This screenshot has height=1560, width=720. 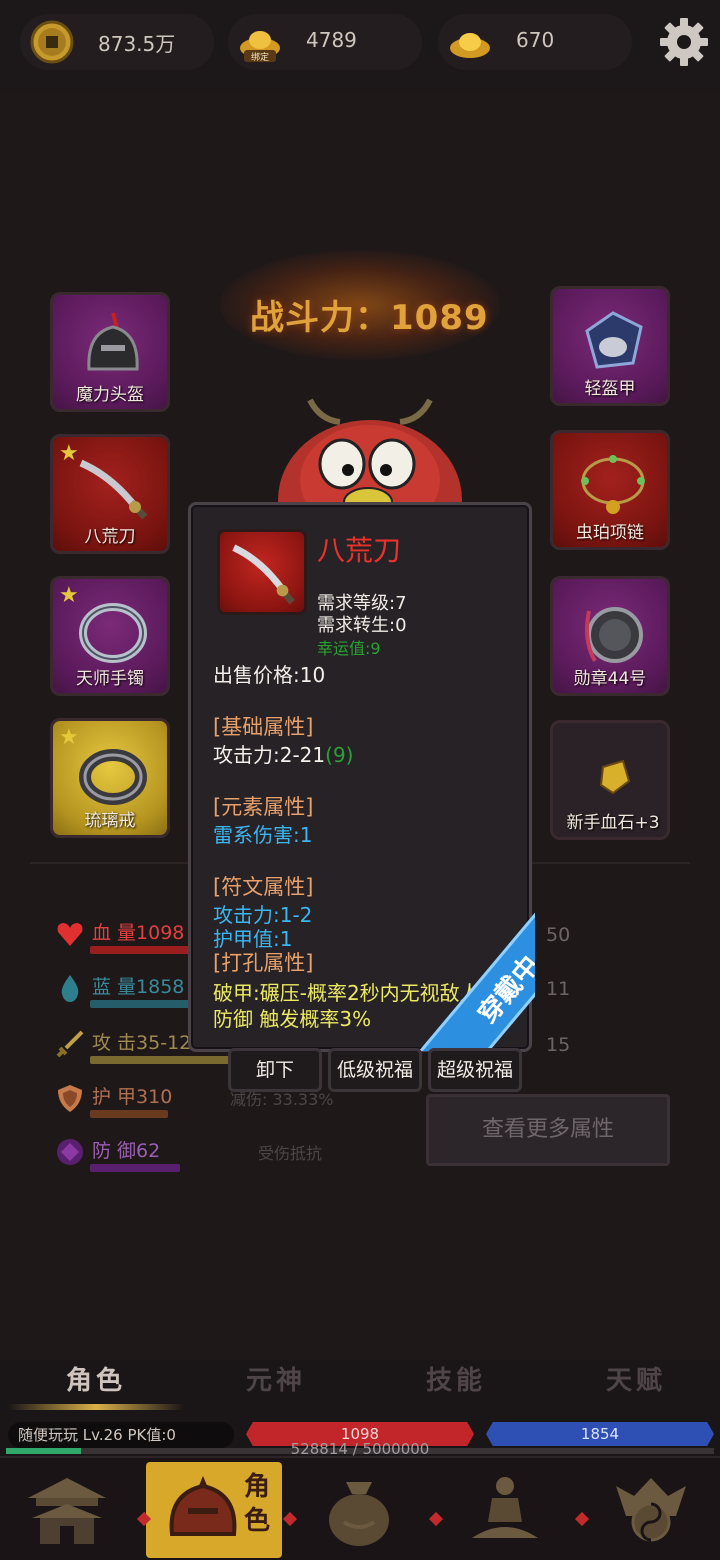 I want to click on nav-guild, so click(x=652, y=1510).